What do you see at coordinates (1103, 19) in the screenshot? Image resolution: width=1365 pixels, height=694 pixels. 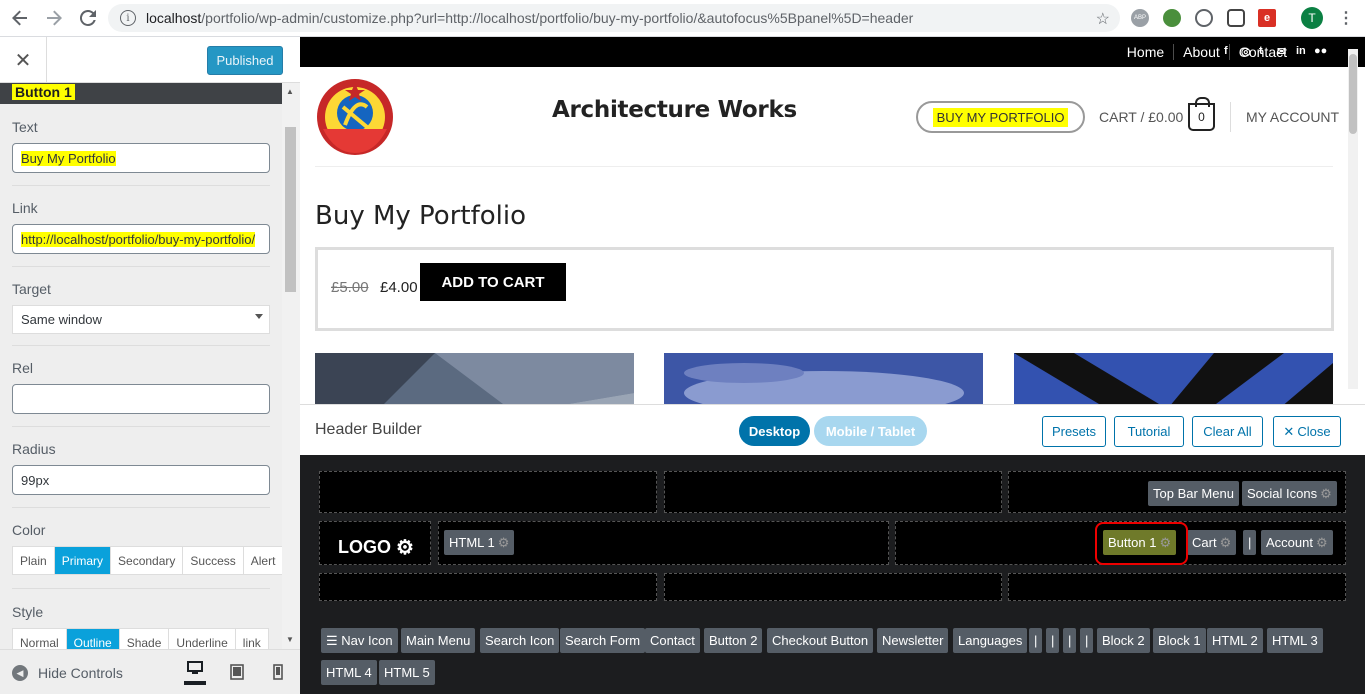 I see `star-icon: ☆` at bounding box center [1103, 19].